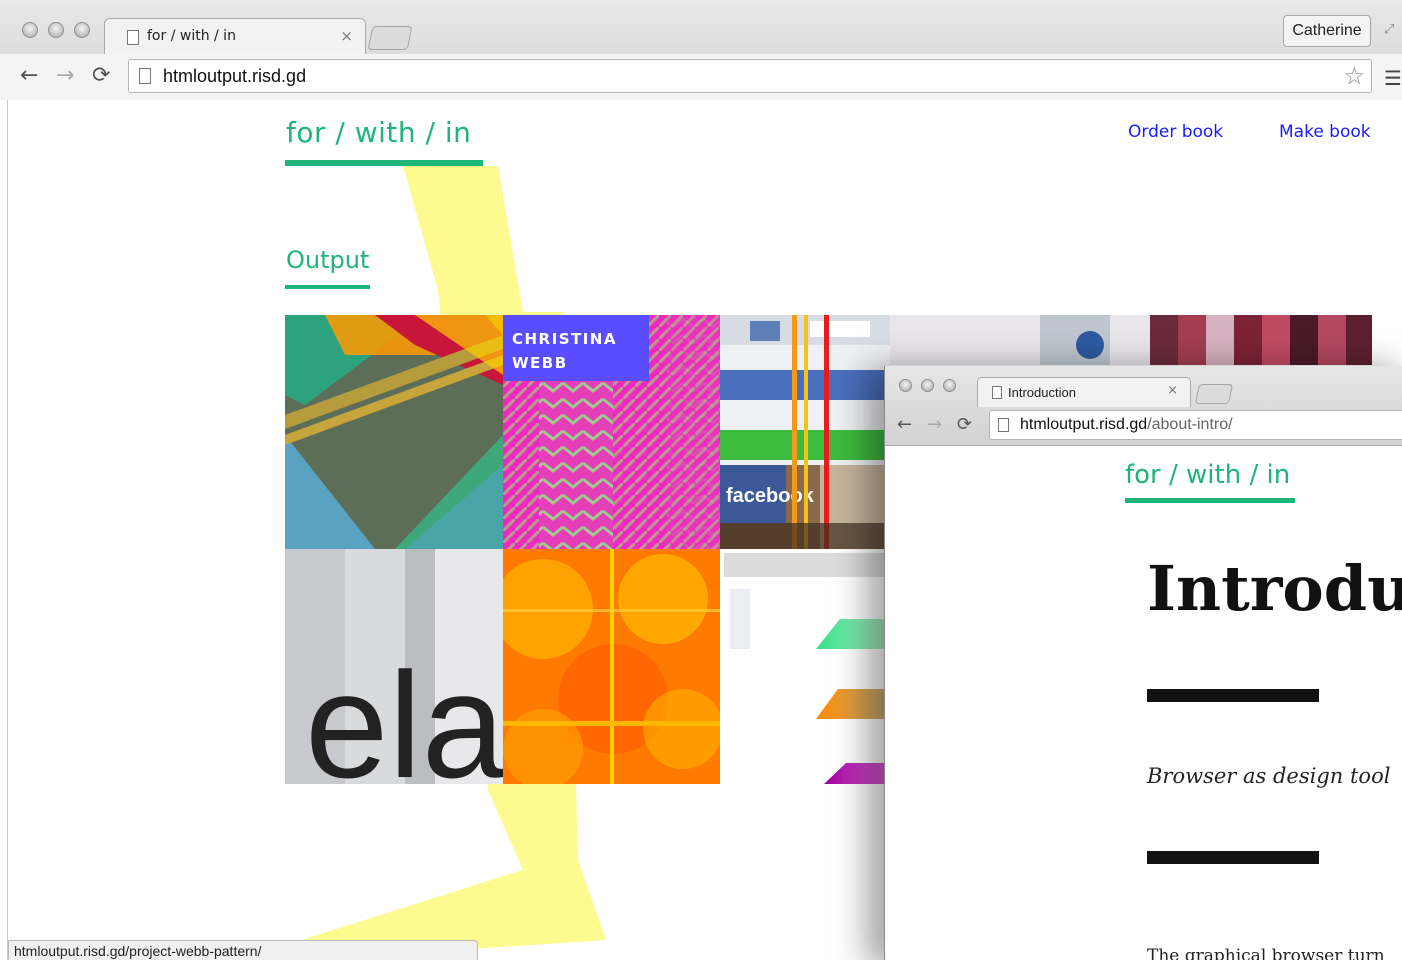 The image size is (1402, 960). Describe the element at coordinates (1126, 424) in the screenshot. I see `address-url: htmloutput.risd.gd/about-intro/` at that location.